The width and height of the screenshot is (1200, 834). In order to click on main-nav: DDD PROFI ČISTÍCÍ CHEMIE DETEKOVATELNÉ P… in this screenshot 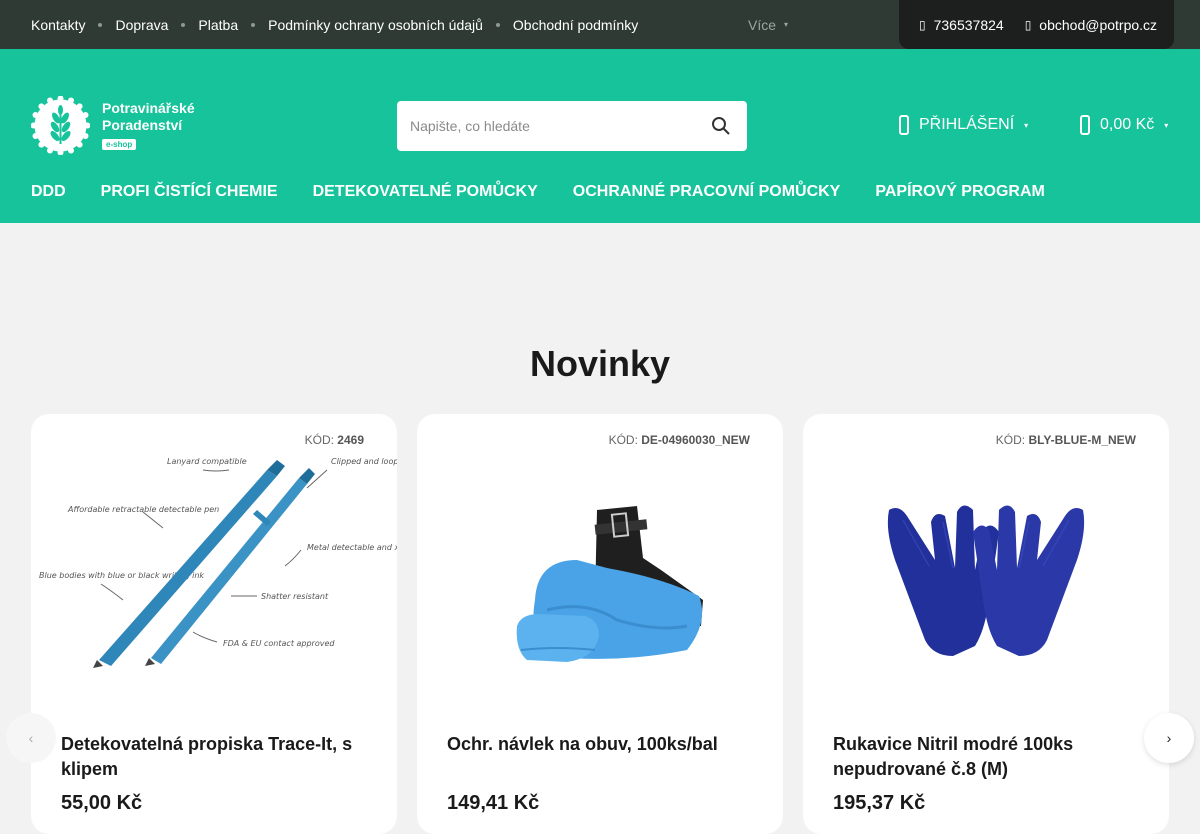, I will do `click(555, 192)`.